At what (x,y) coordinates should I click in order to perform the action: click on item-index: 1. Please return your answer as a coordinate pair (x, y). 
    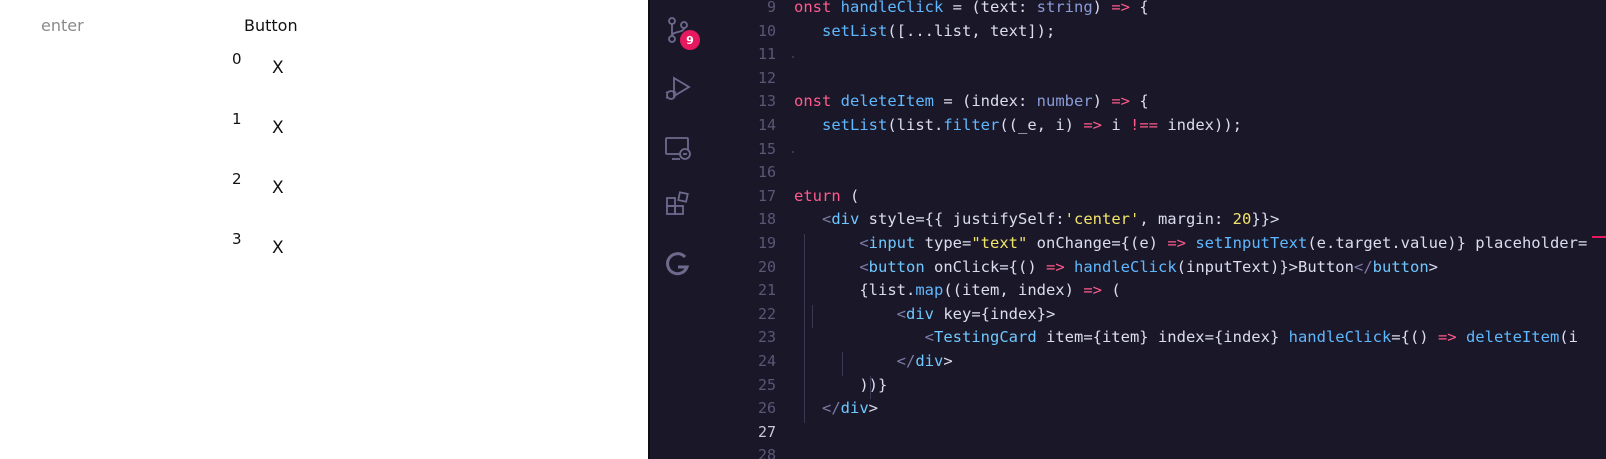
    Looking at the image, I should click on (237, 119).